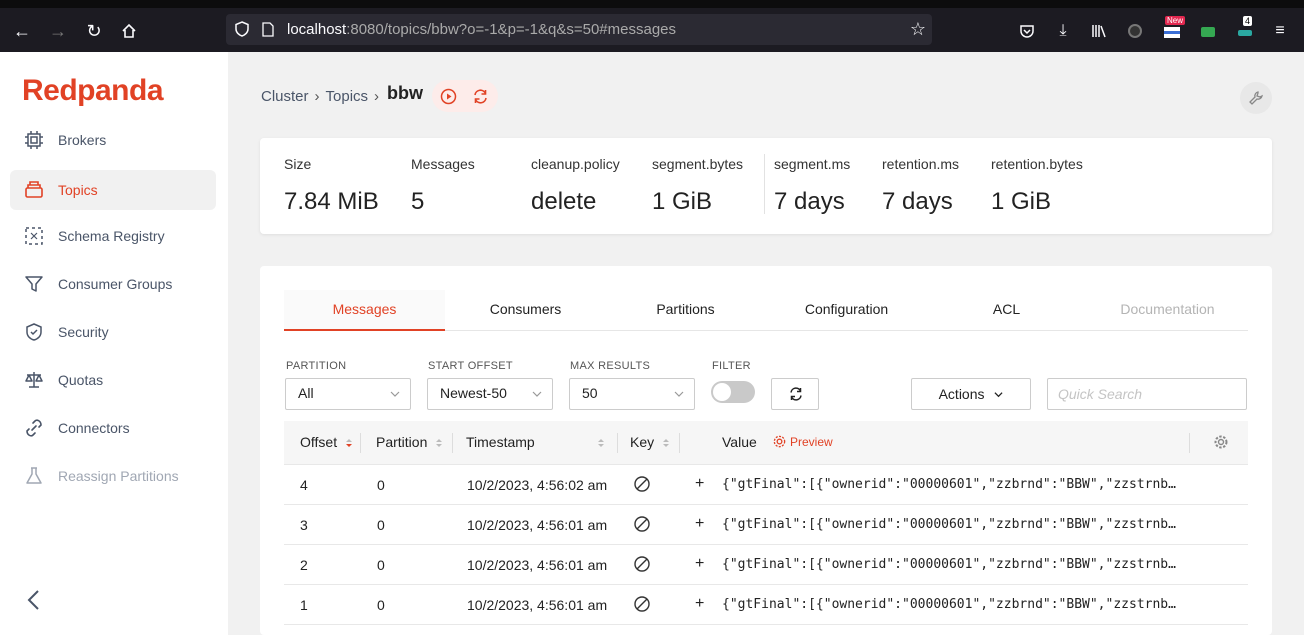 Image resolution: width=1304 pixels, height=635 pixels. What do you see at coordinates (1135, 31) in the screenshot?
I see `extension-dark-icon` at bounding box center [1135, 31].